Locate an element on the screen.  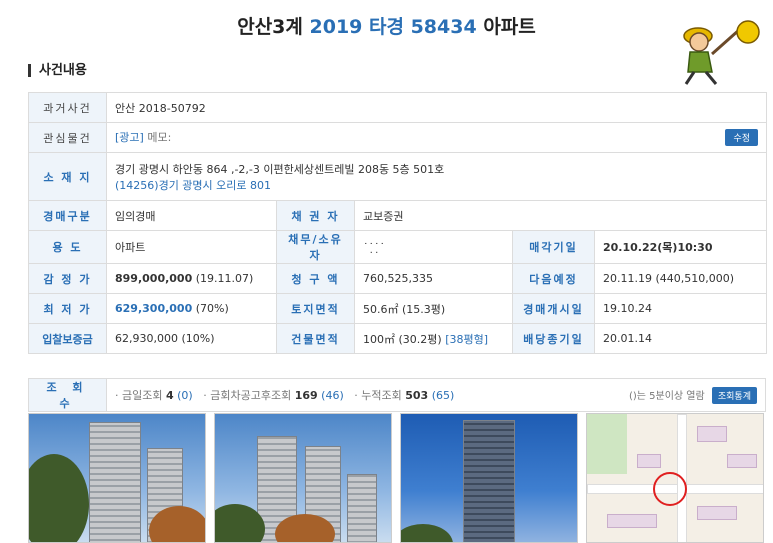
sale-date-value: 20.10.22(목)10:30 is located at coordinates (680, 247).